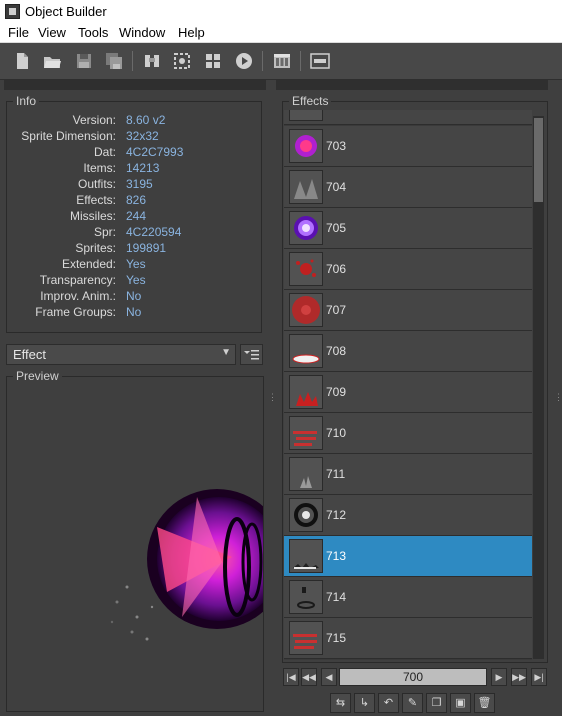 The width and height of the screenshot is (562, 716). Describe the element at coordinates (408, 515) in the screenshot. I see `list-item: 712` at that location.